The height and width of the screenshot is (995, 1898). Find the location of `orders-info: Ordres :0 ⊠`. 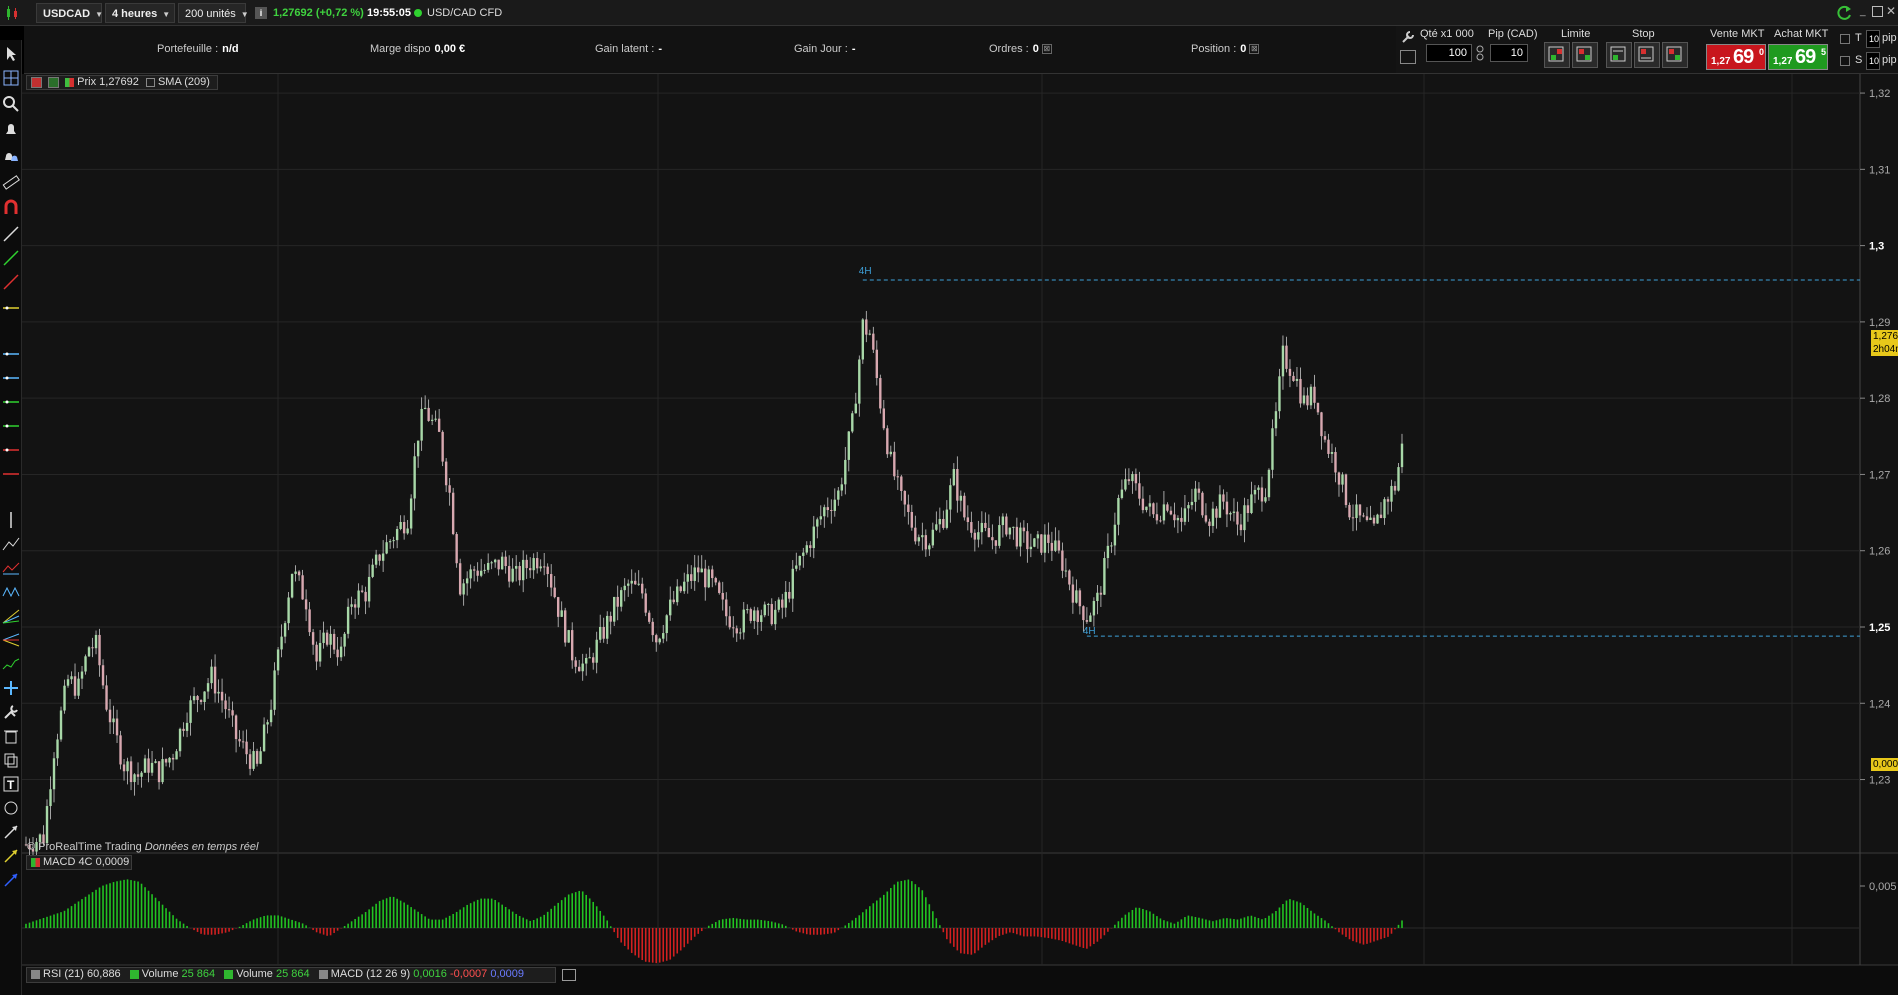

orders-info: Ordres :0 ⊠ is located at coordinates (1020, 49).